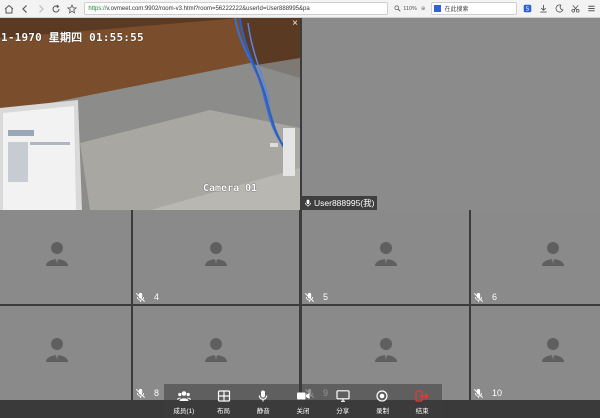 The width and height of the screenshot is (600, 418). I want to click on reload-button, so click(56, 9).